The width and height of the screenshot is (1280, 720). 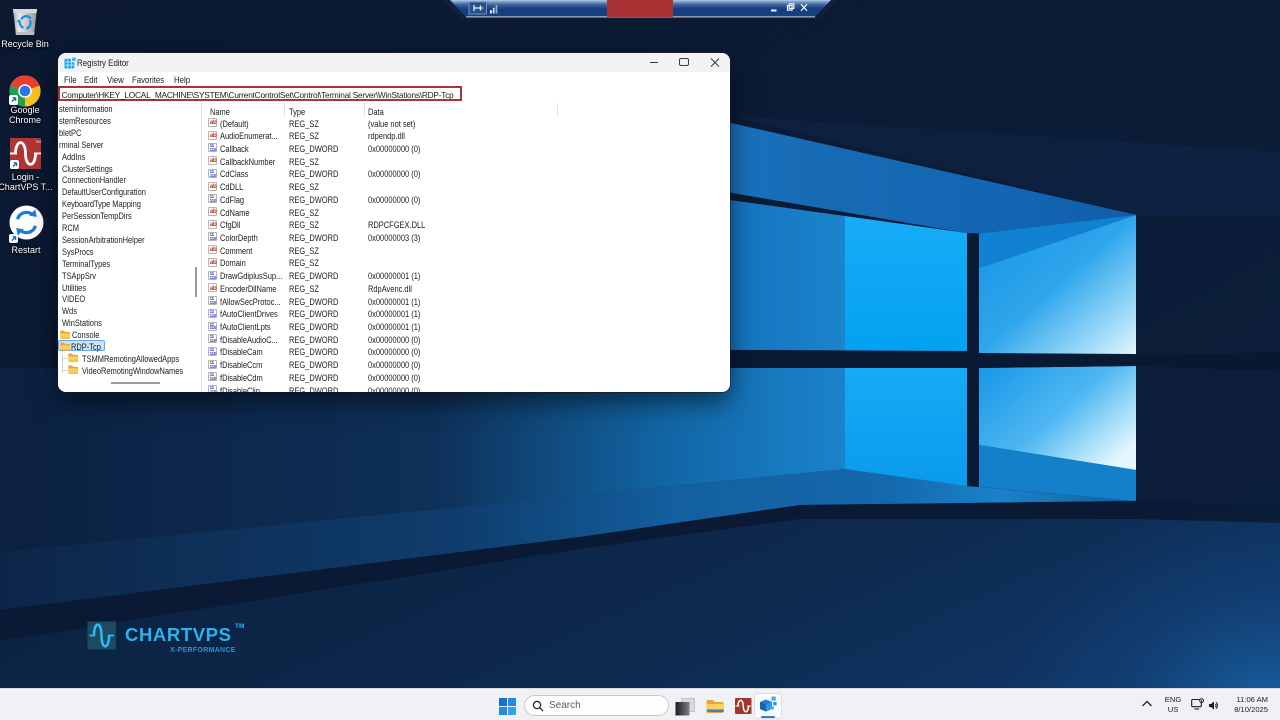 What do you see at coordinates (38, 141) in the screenshot?
I see `svg-text: TM` at bounding box center [38, 141].